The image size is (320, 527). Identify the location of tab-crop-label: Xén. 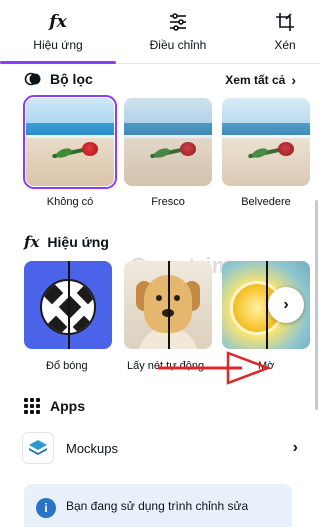
(285, 45).